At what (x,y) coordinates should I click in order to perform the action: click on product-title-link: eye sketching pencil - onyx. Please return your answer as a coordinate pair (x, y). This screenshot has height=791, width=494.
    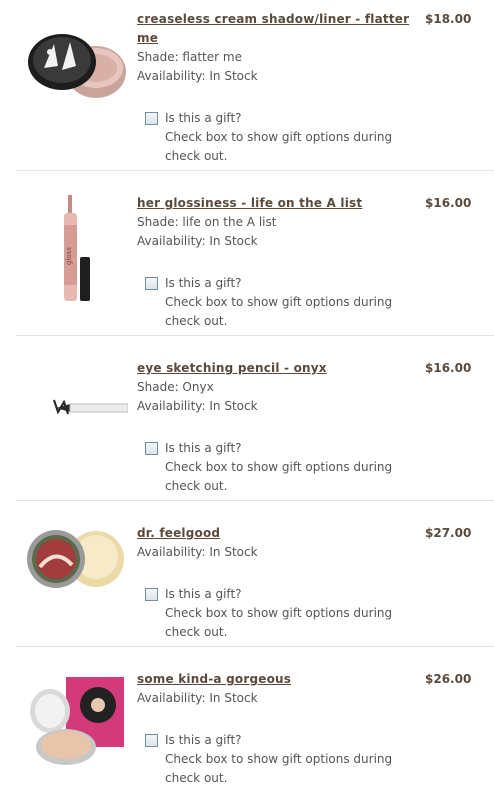
    Looking at the image, I should click on (274, 368).